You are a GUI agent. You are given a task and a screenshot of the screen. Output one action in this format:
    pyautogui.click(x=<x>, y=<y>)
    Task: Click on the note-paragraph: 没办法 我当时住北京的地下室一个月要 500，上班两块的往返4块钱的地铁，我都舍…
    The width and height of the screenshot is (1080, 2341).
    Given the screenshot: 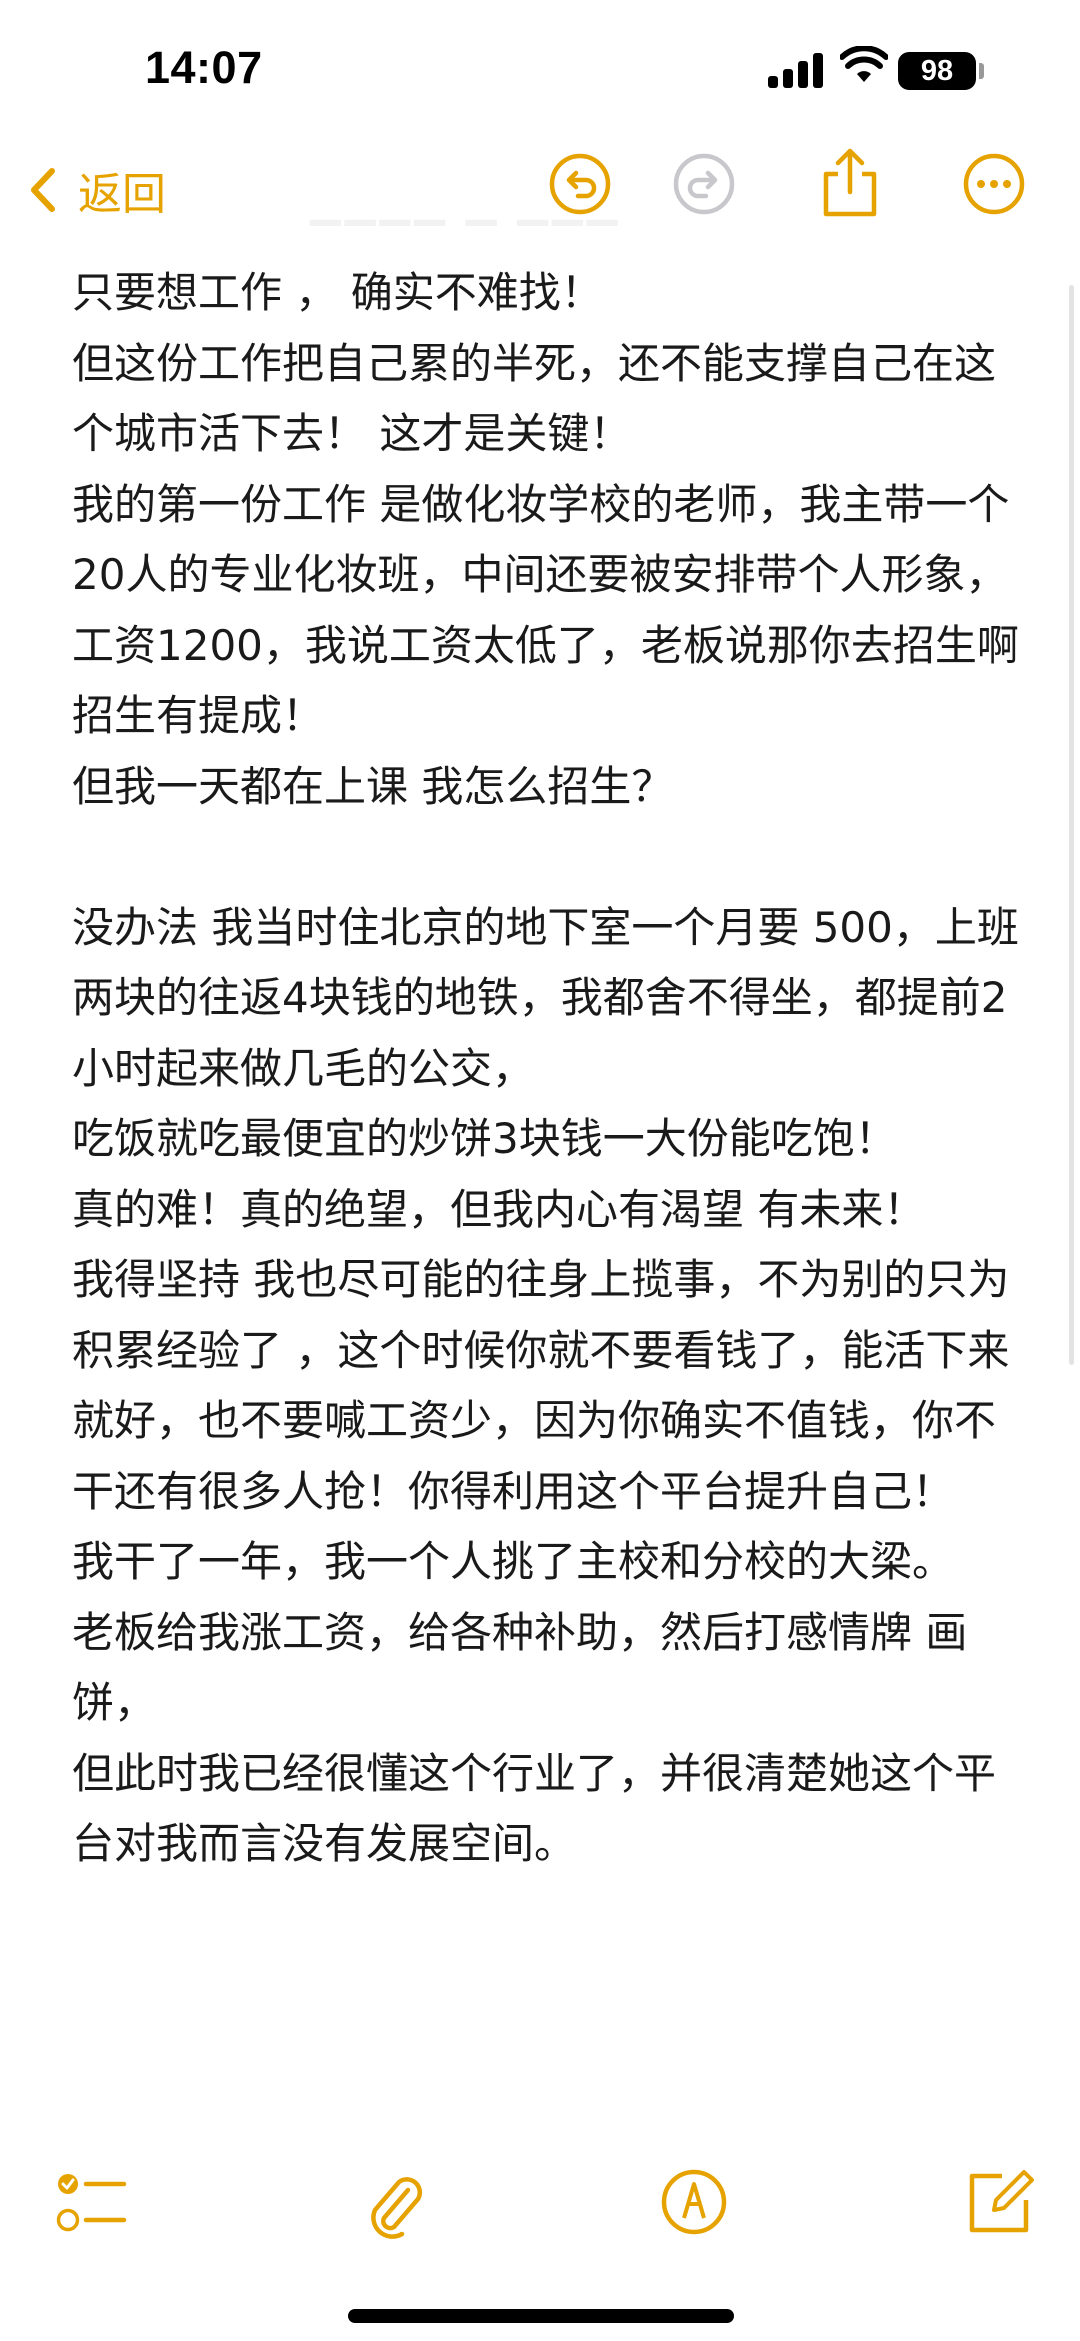 What is the action you would take?
    pyautogui.click(x=545, y=997)
    